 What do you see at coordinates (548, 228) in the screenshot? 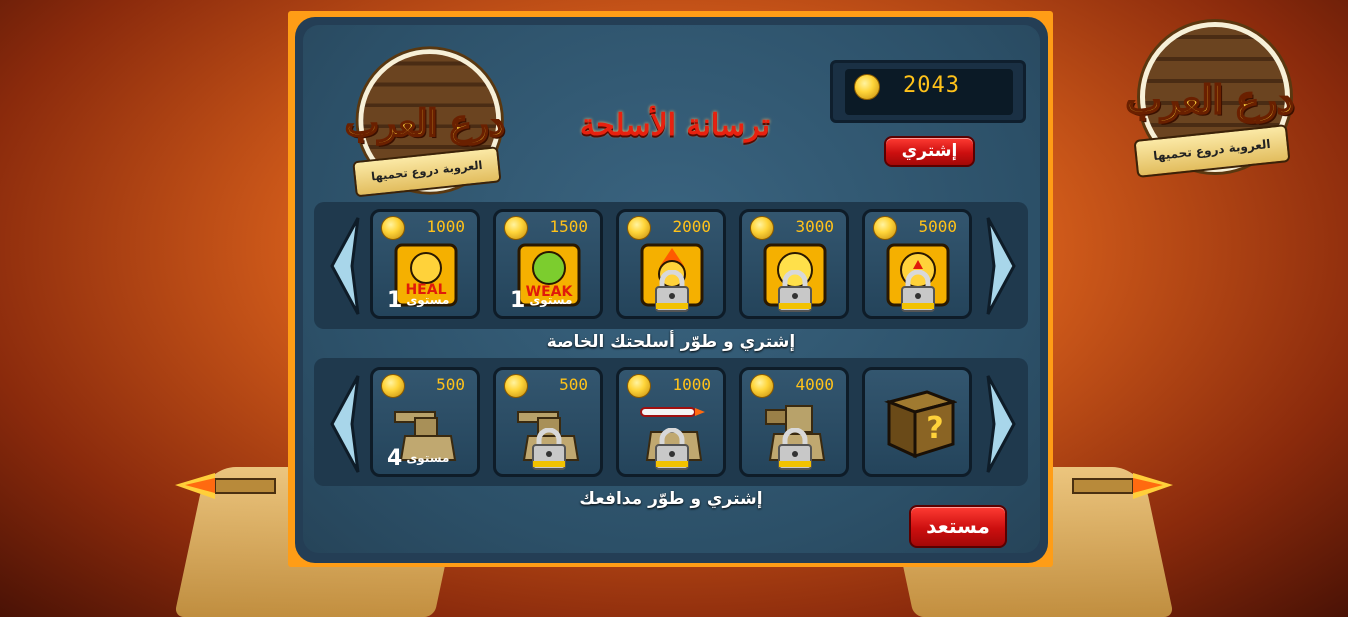
I see `price: 1500` at bounding box center [548, 228].